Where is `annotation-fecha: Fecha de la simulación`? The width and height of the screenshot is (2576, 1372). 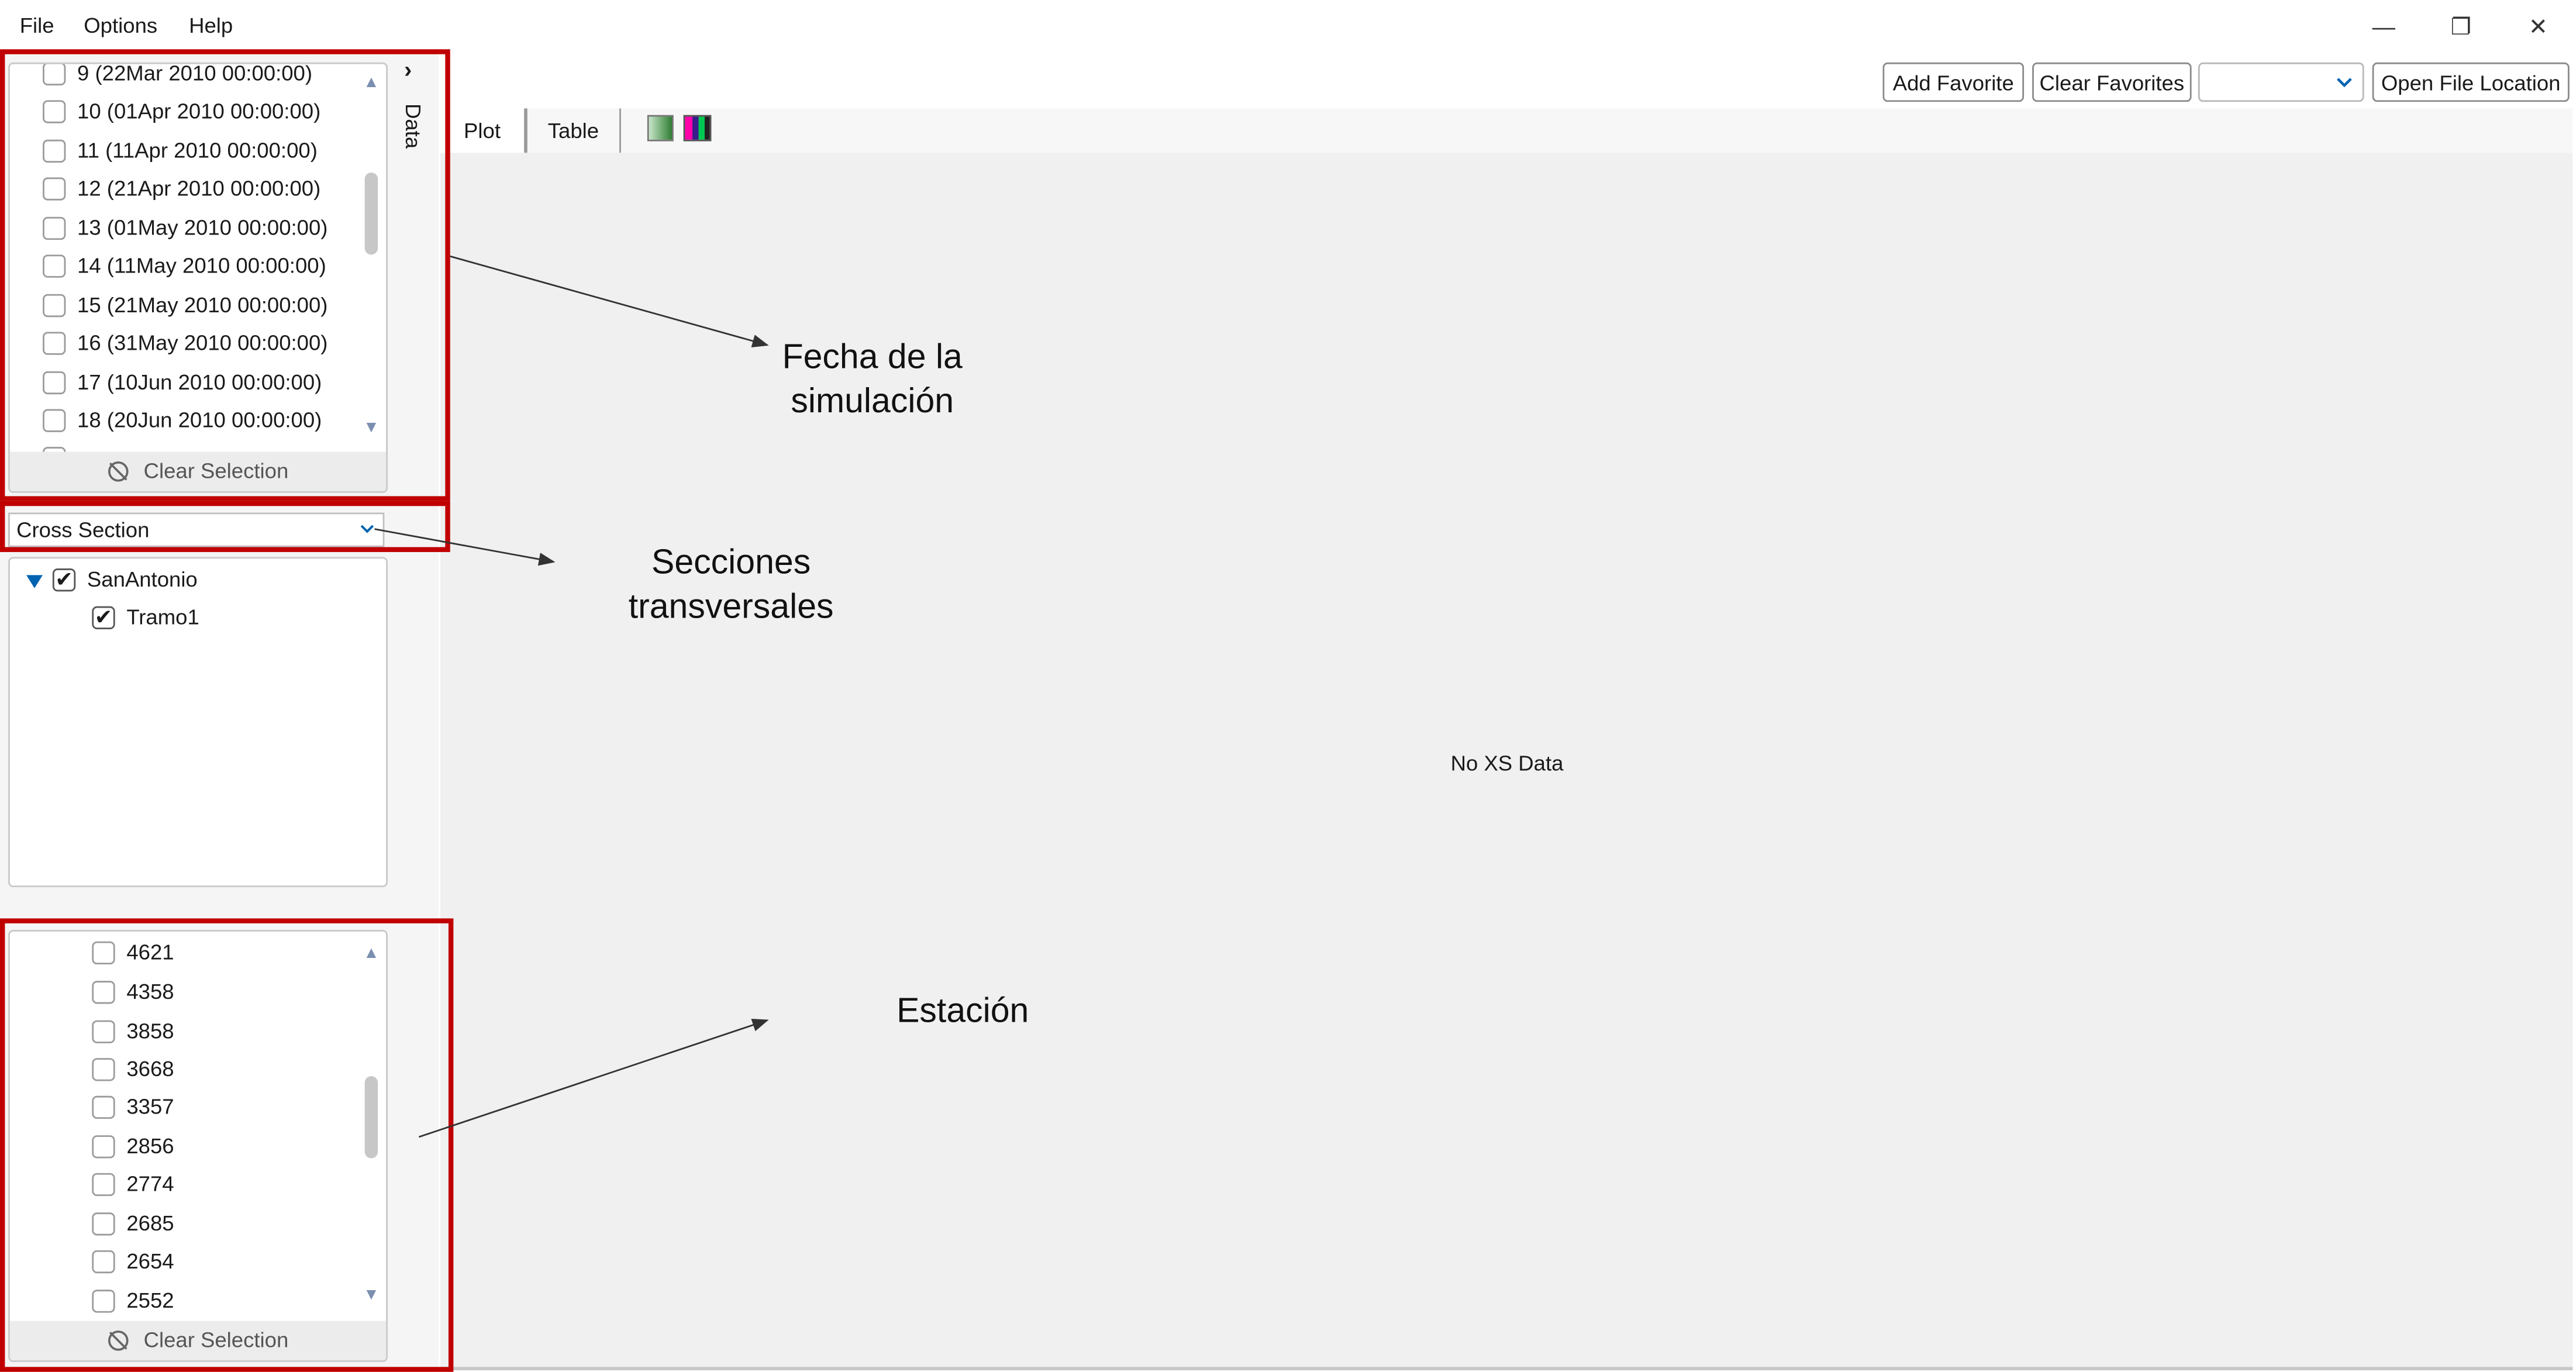 annotation-fecha: Fecha de la simulación is located at coordinates (872, 379).